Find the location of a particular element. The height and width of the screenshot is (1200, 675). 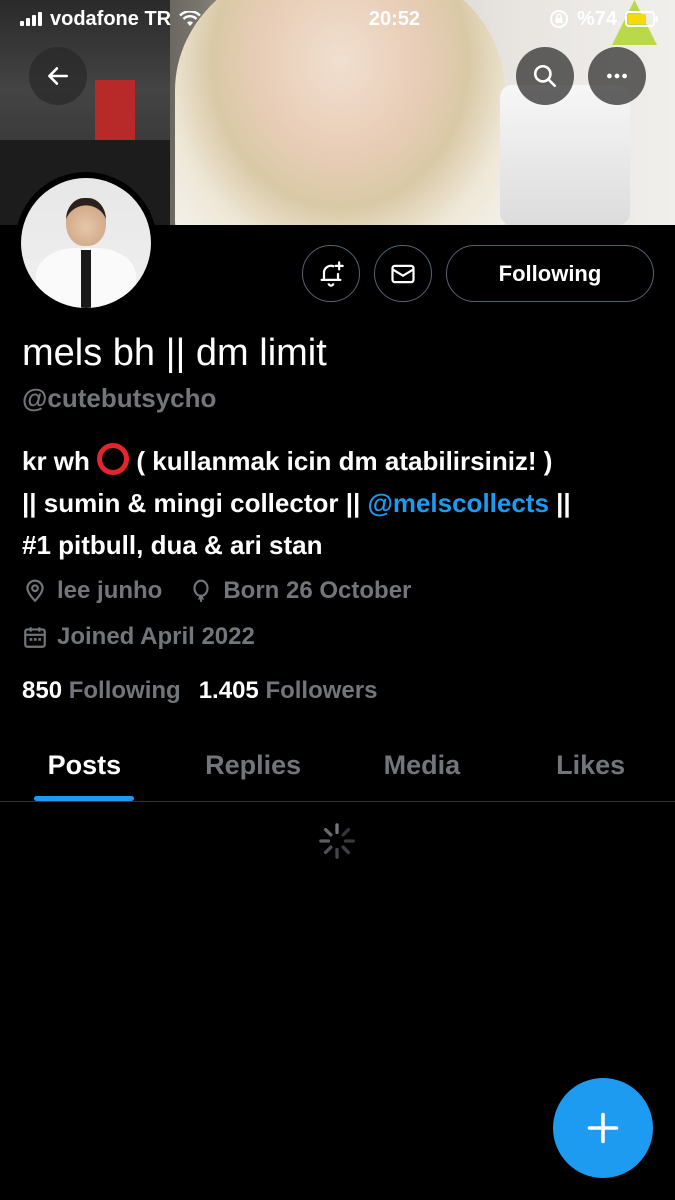

notification-button is located at coordinates (331, 273).